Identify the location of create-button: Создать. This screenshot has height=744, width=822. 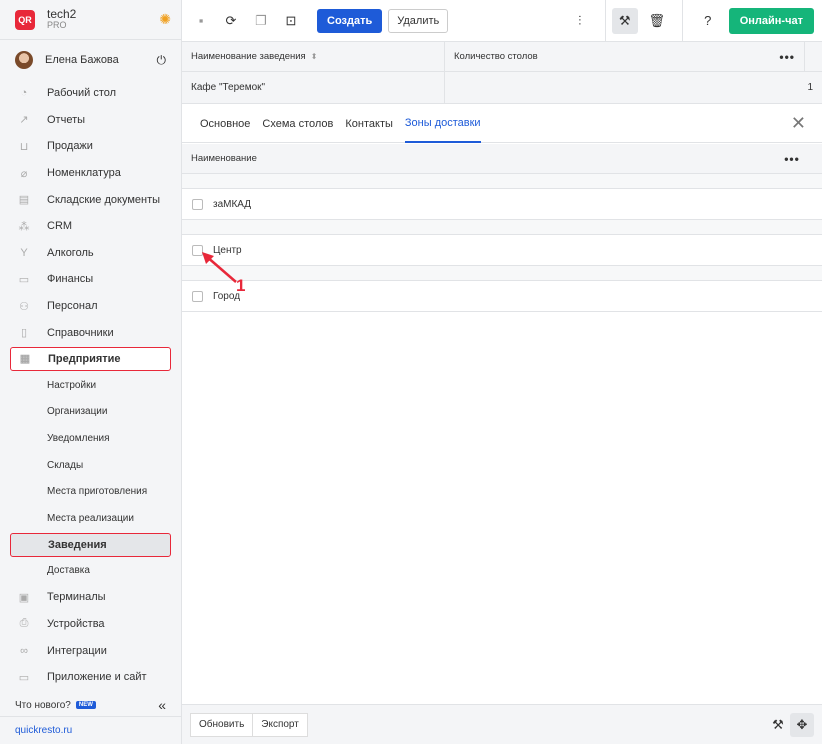
(350, 20).